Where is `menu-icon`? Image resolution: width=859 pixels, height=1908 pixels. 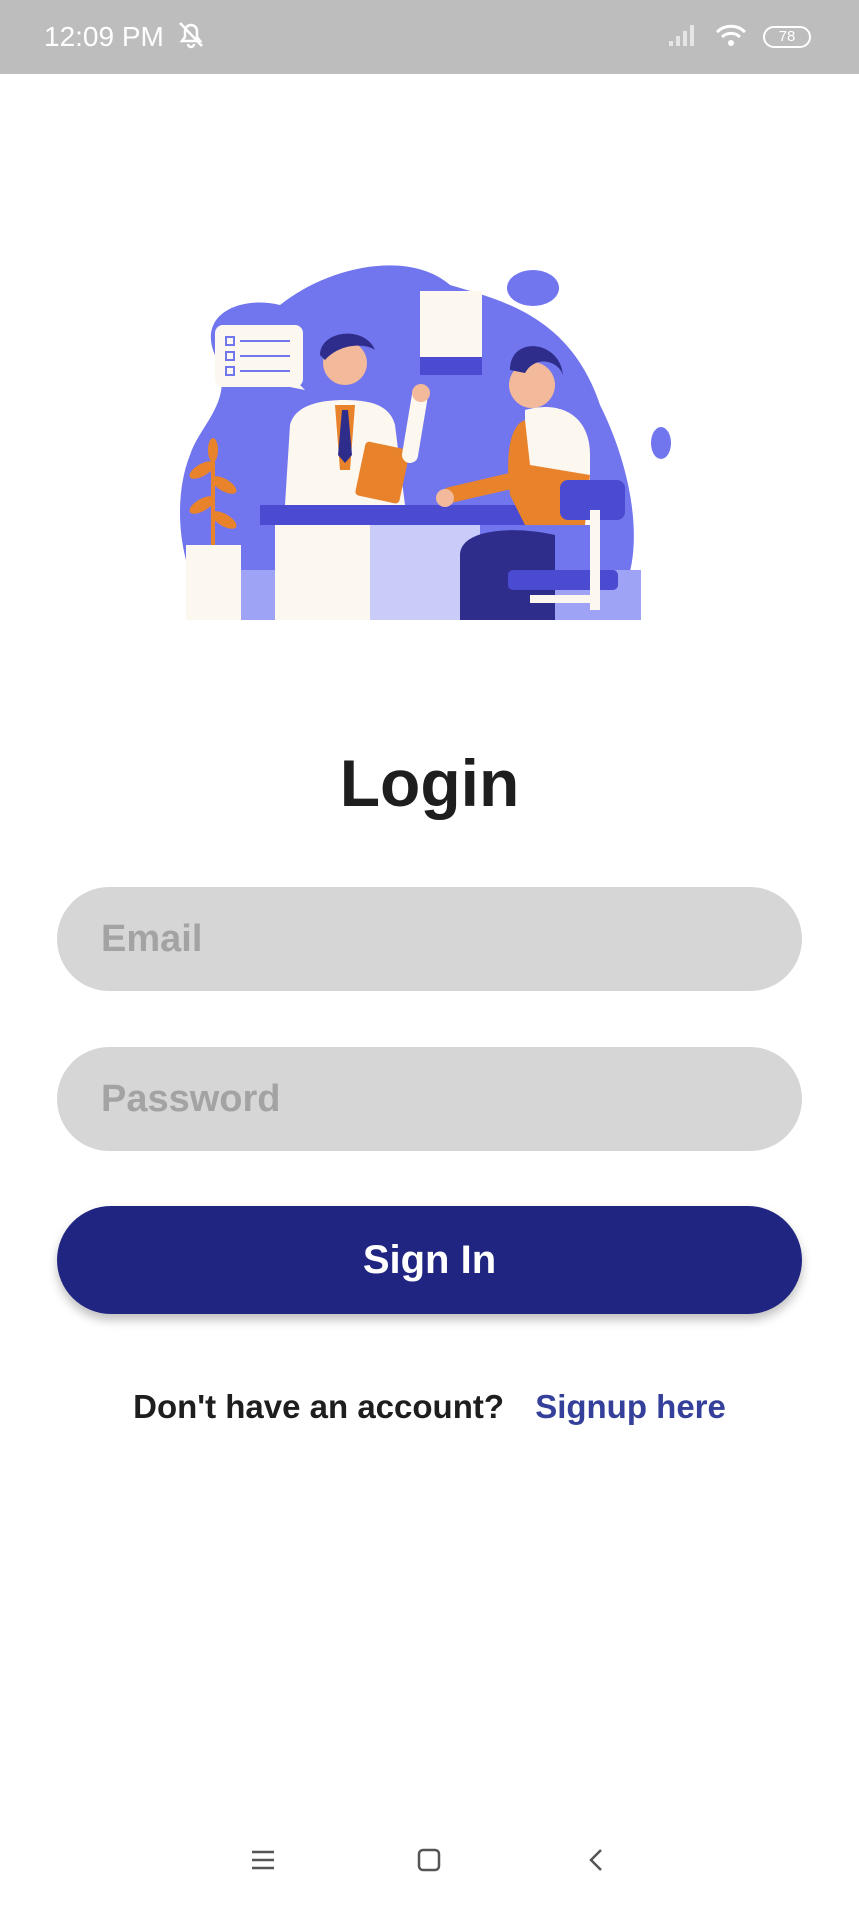 menu-icon is located at coordinates (263, 1860).